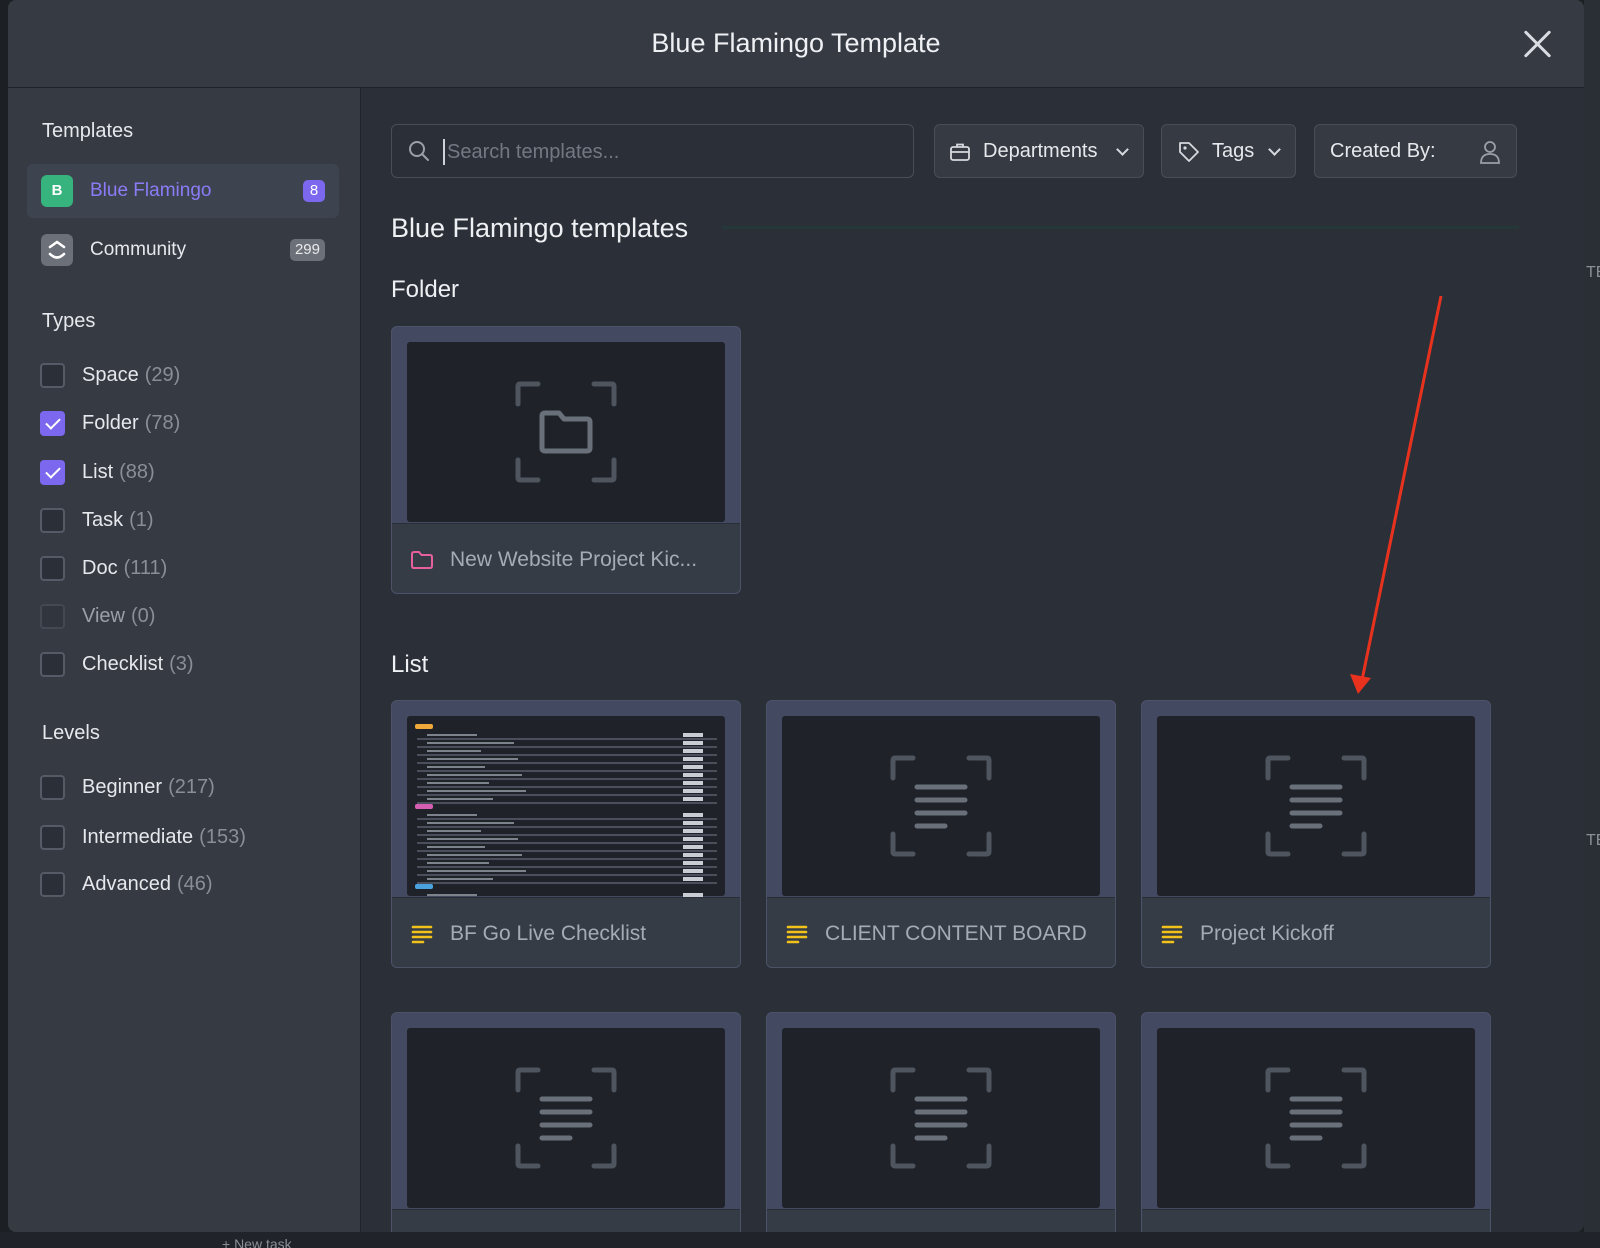 This screenshot has height=1248, width=1600. Describe the element at coordinates (410, 664) in the screenshot. I see `list-group-title: List` at that location.